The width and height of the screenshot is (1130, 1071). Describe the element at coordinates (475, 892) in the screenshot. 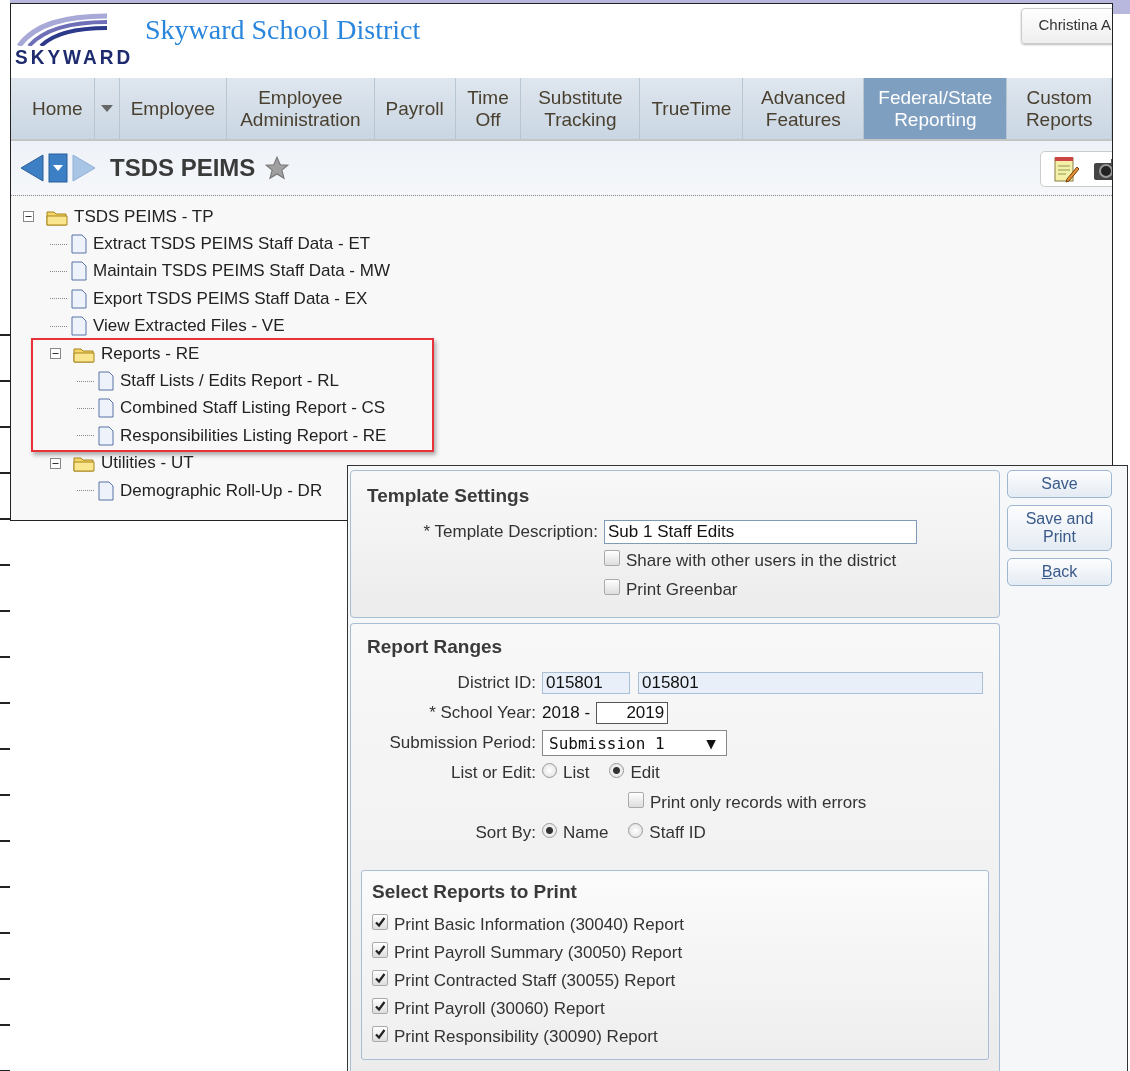

I see `section-title: Select Reports to Print` at that location.